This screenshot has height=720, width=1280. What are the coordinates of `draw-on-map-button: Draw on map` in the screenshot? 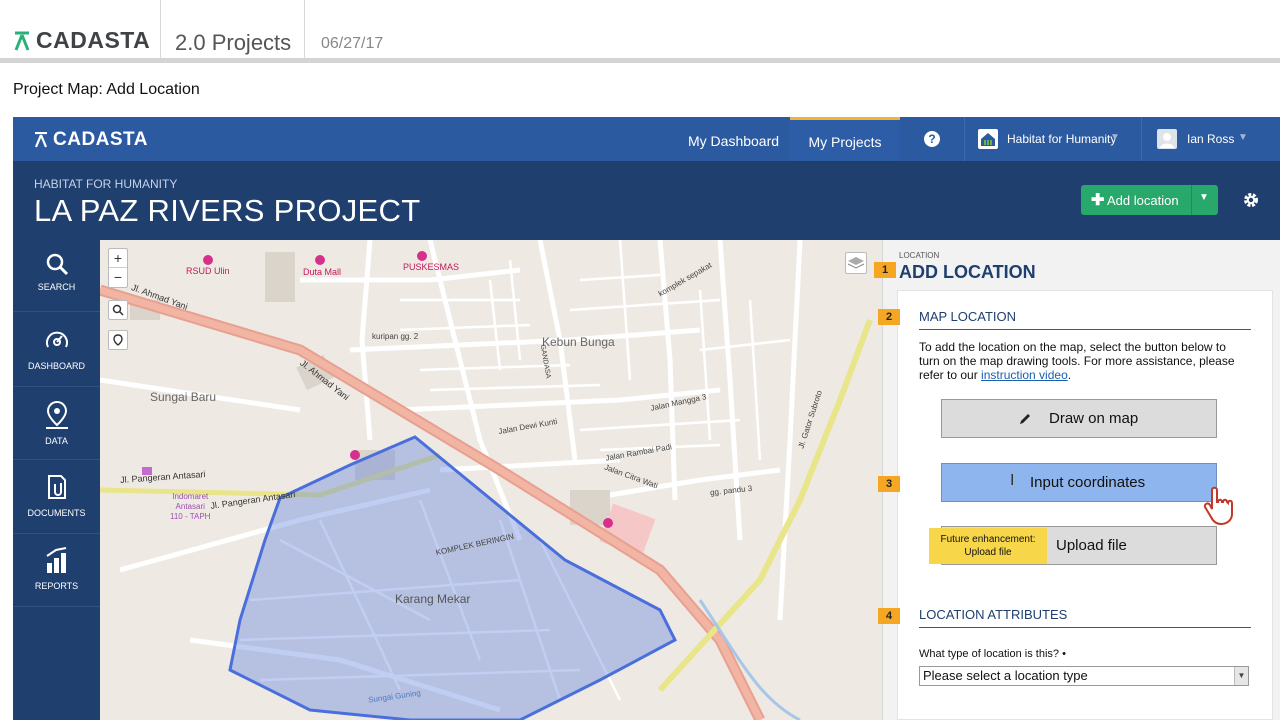 It's located at (1079, 418).